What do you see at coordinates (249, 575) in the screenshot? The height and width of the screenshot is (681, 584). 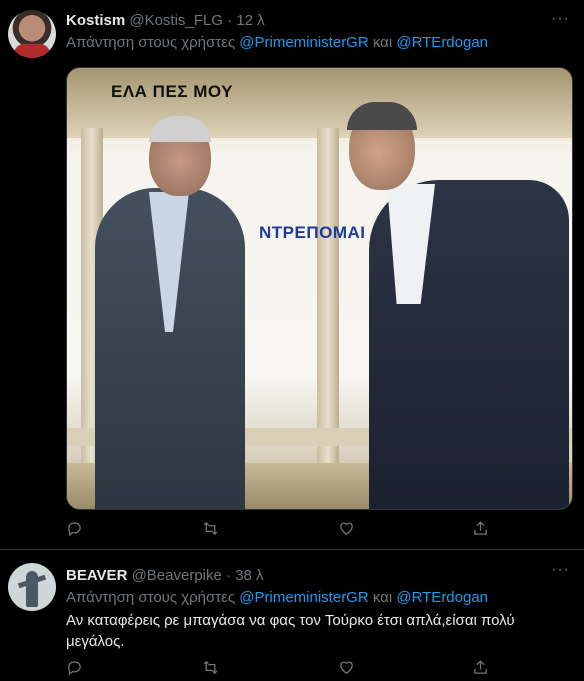 I see `tweet-time: 38 λ` at bounding box center [249, 575].